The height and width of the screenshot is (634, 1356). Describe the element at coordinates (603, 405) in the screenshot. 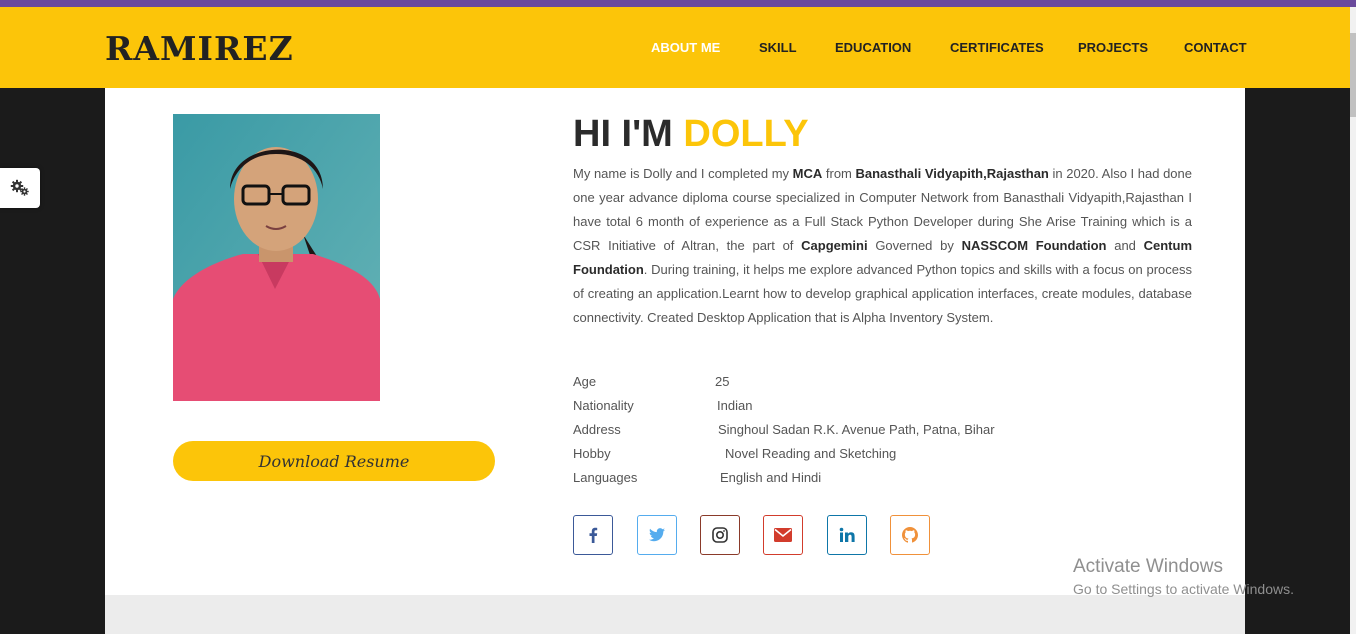

I see `info-label: Nationality` at that location.